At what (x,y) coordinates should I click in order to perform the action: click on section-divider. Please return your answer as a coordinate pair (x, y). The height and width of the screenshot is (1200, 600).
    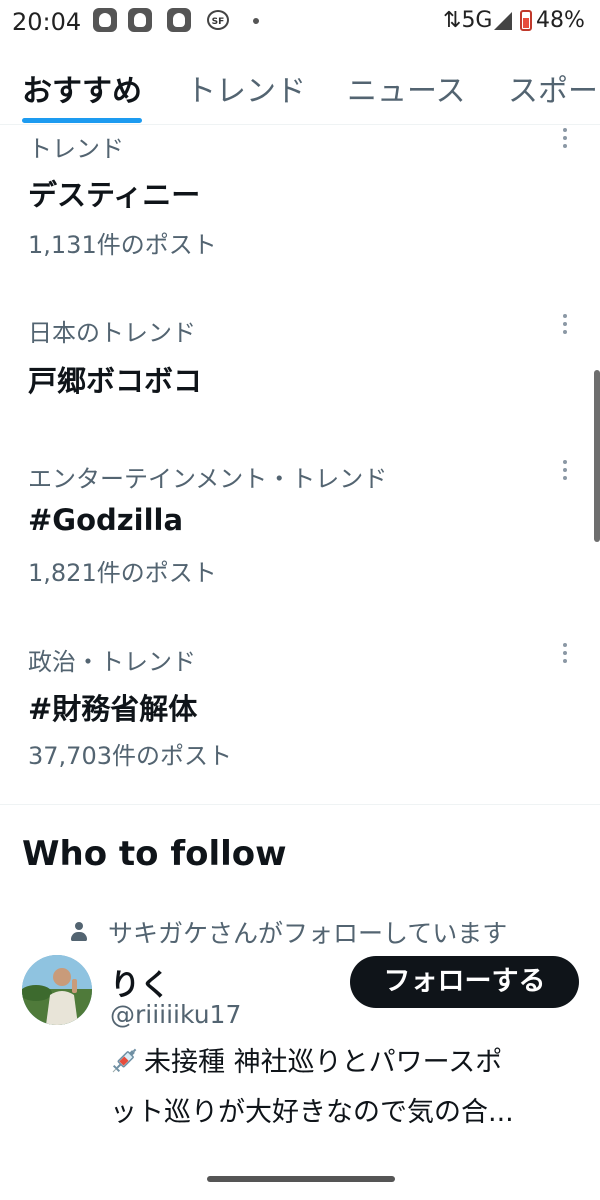
    Looking at the image, I should click on (300, 804).